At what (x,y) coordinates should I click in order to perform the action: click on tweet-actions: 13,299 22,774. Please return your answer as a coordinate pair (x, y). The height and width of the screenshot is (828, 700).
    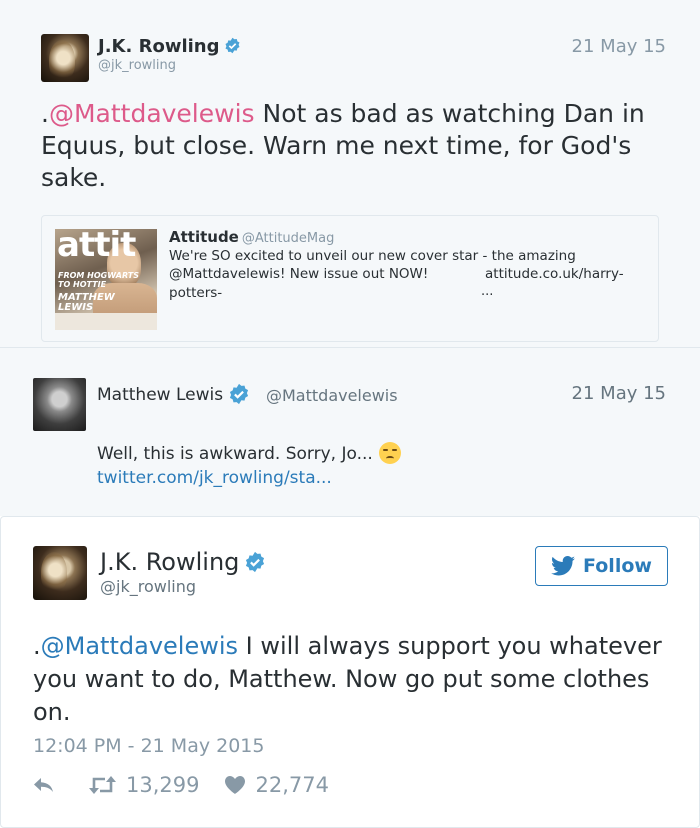
    Looking at the image, I should click on (181, 785).